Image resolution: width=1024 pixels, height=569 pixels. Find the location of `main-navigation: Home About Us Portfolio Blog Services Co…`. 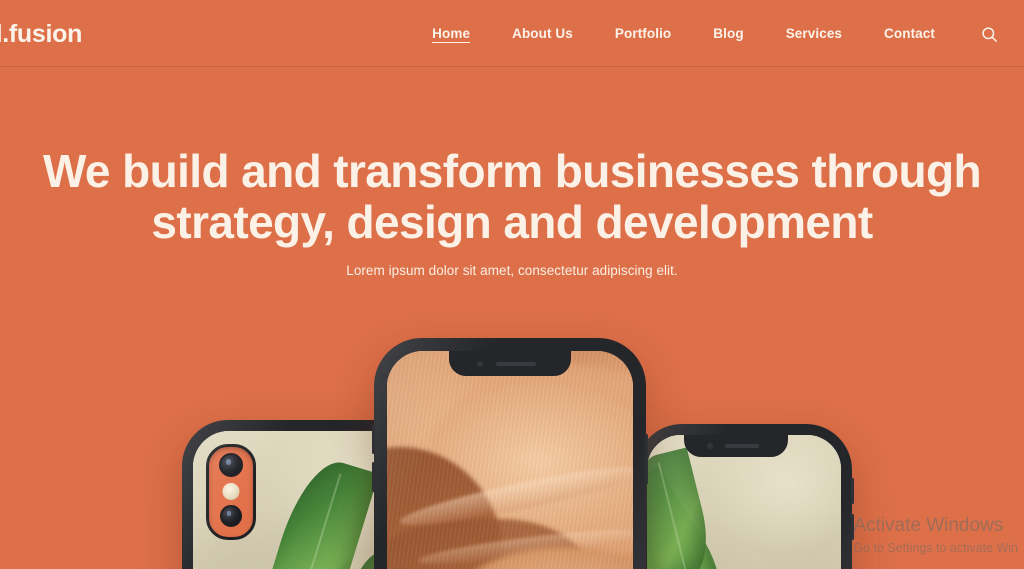

main-navigation: Home About Us Portfolio Blog Services Co… is located at coordinates (683, 33).